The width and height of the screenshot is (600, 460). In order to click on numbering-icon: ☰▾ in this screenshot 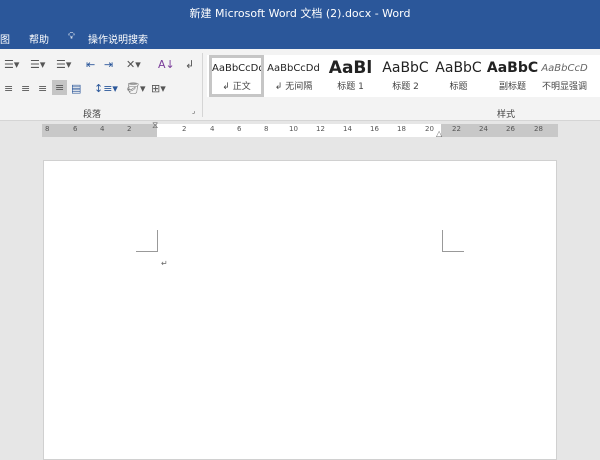, I will do `click(37, 64)`.